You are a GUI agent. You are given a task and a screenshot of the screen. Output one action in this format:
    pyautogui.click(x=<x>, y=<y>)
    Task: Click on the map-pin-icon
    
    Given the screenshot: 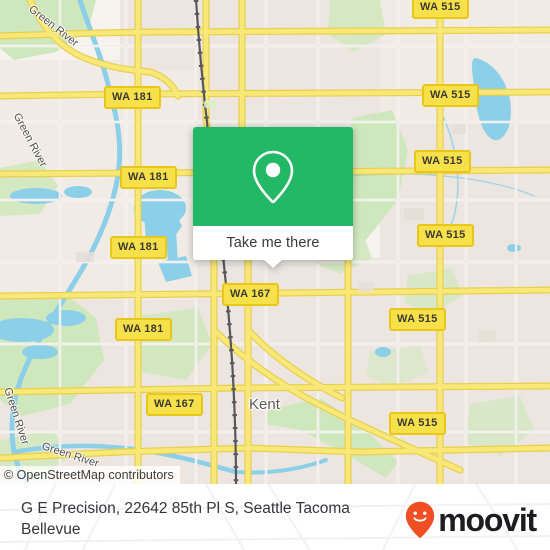 What is the action you would take?
    pyautogui.click(x=273, y=176)
    